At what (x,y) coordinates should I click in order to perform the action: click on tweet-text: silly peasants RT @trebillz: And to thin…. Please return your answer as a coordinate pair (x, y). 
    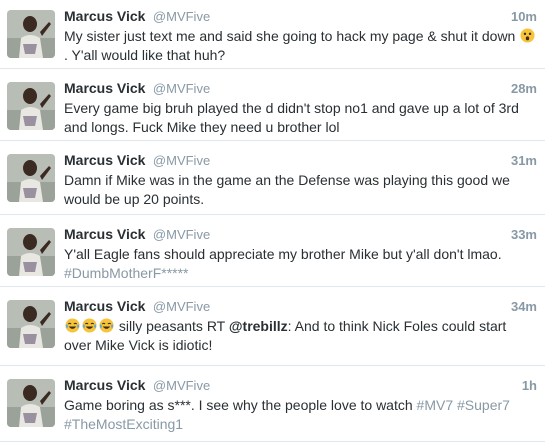
    Looking at the image, I should click on (300, 336).